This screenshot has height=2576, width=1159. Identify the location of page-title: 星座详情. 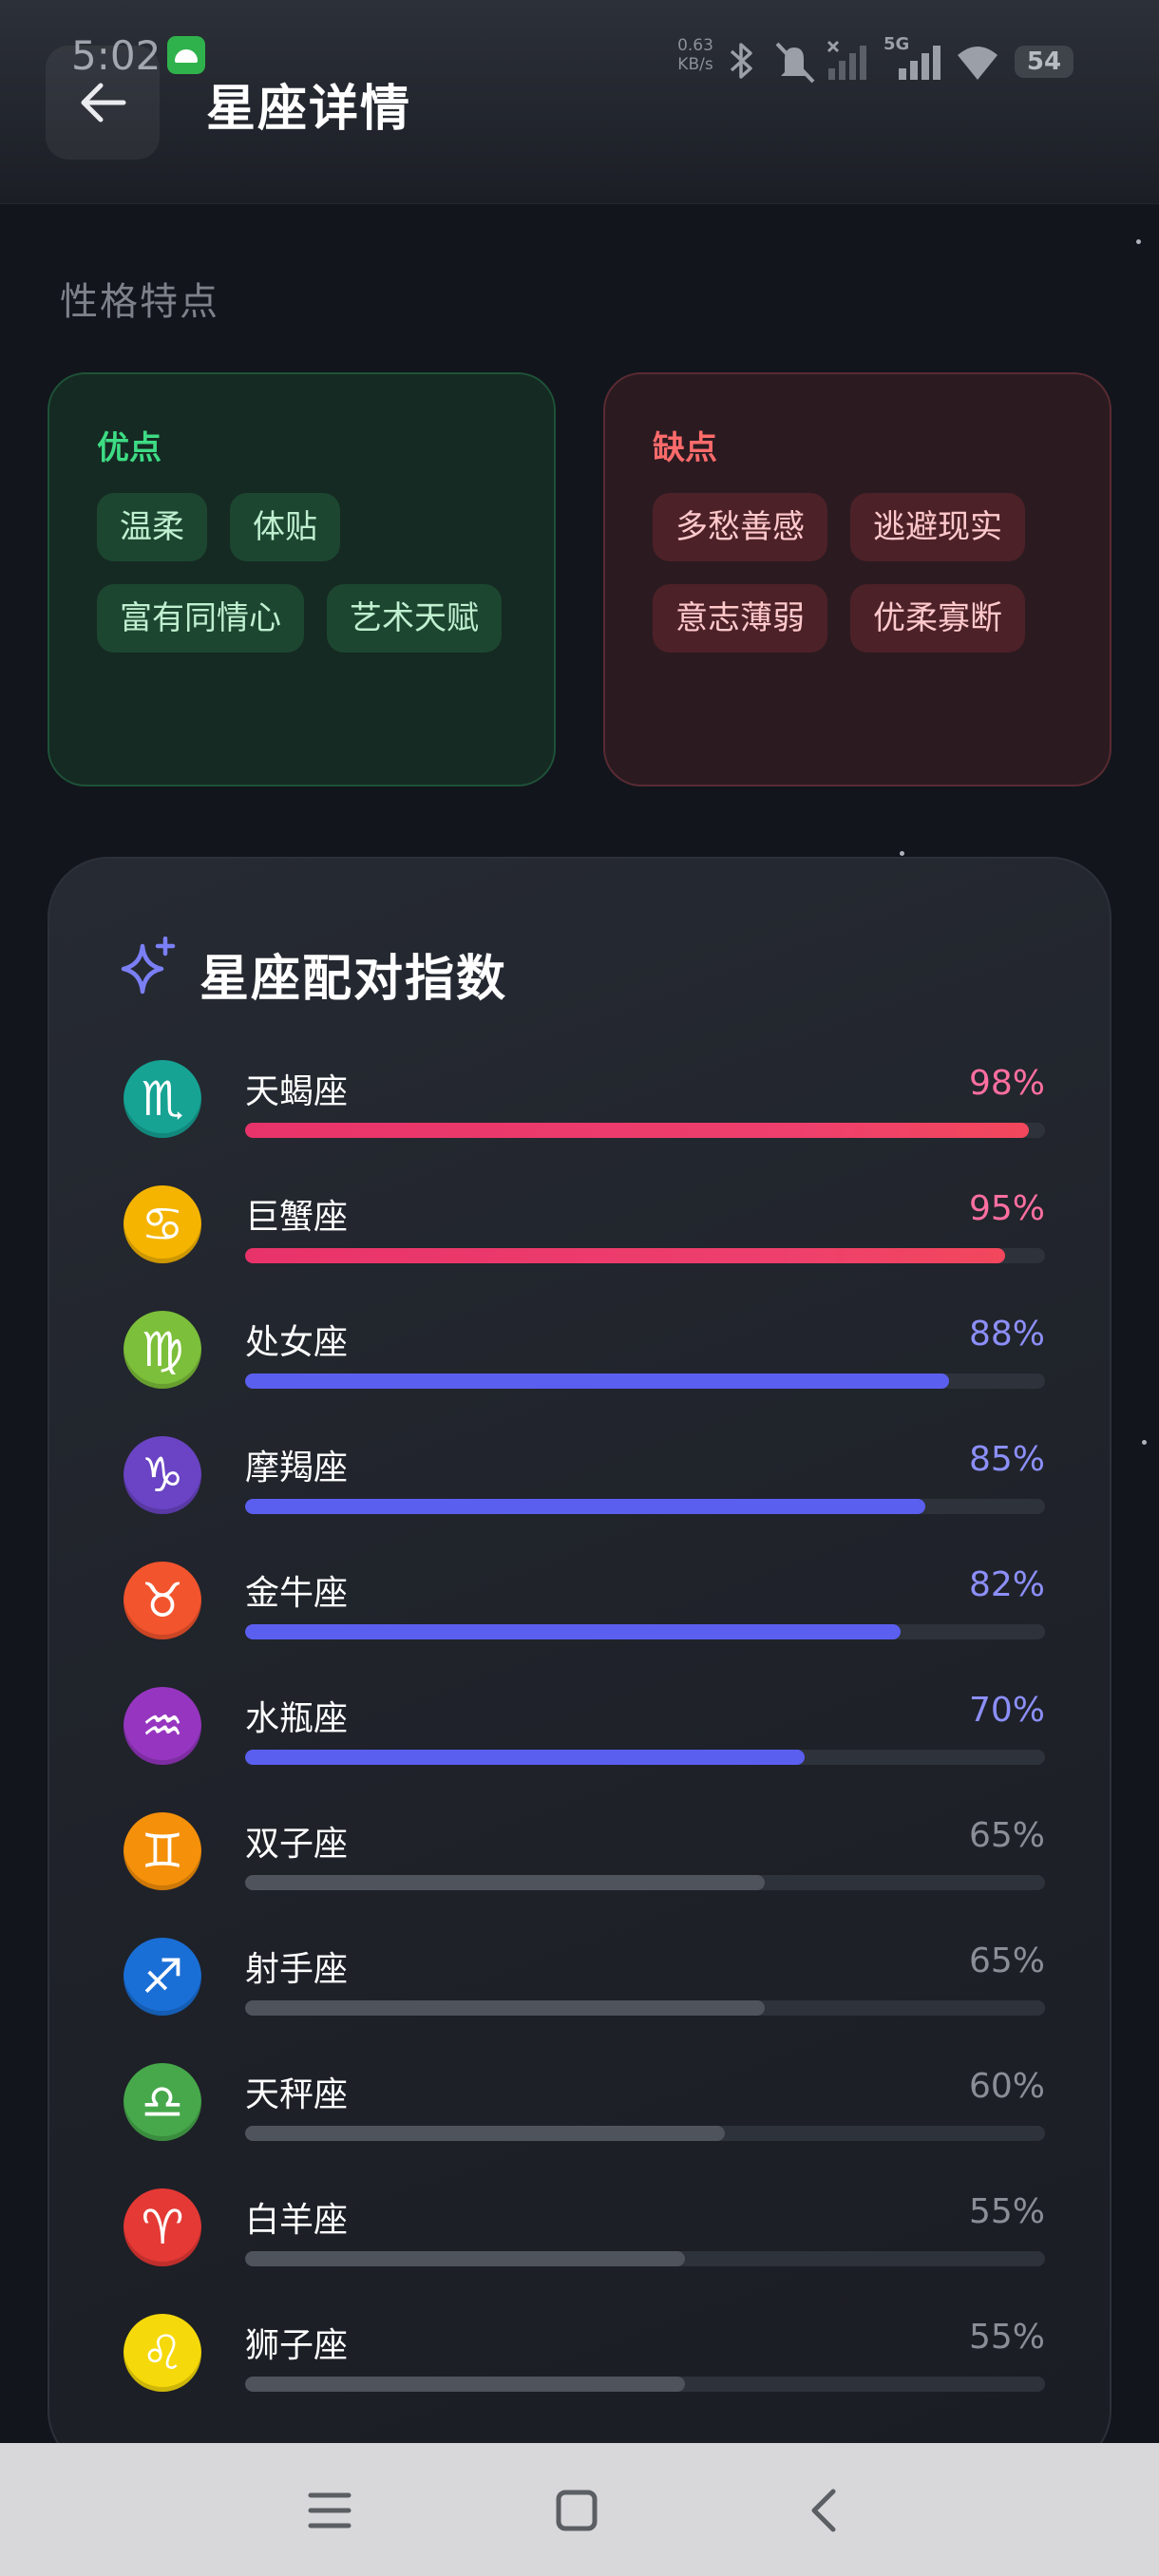
(309, 109).